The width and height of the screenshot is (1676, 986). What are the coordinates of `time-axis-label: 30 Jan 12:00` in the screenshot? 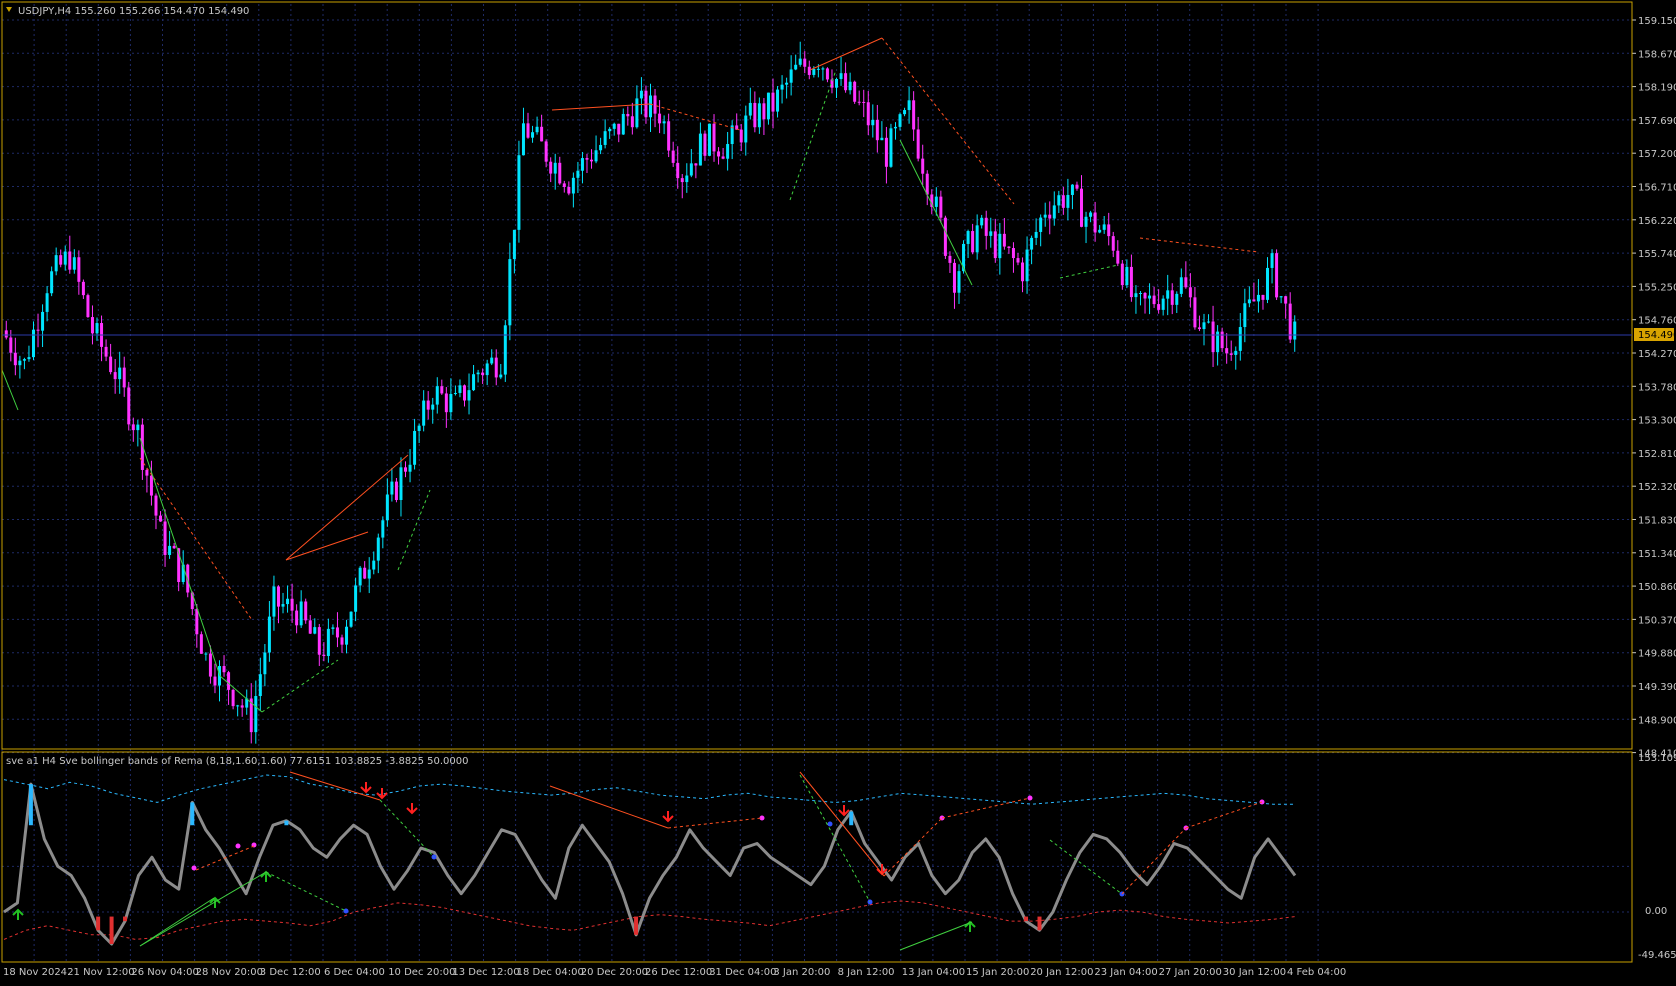 It's located at (1254, 972).